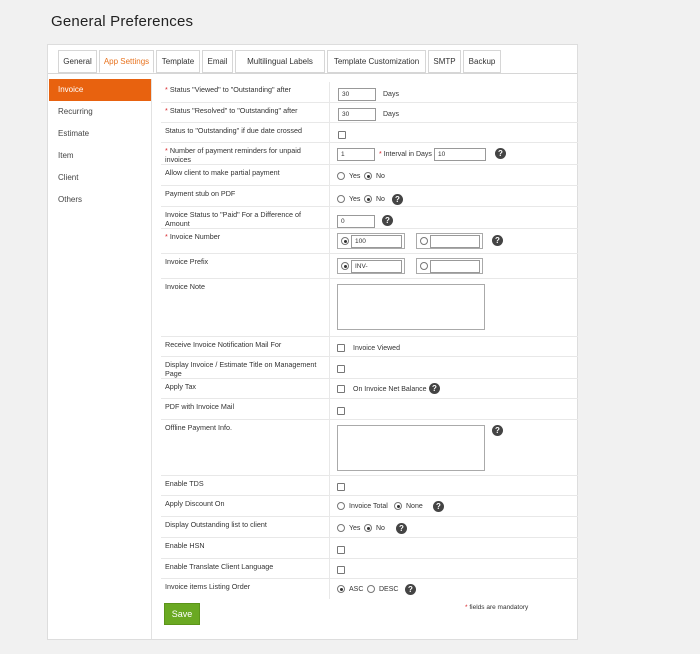 The image size is (700, 654). Describe the element at coordinates (184, 483) in the screenshot. I see `tds-label: Enable TDS` at that location.